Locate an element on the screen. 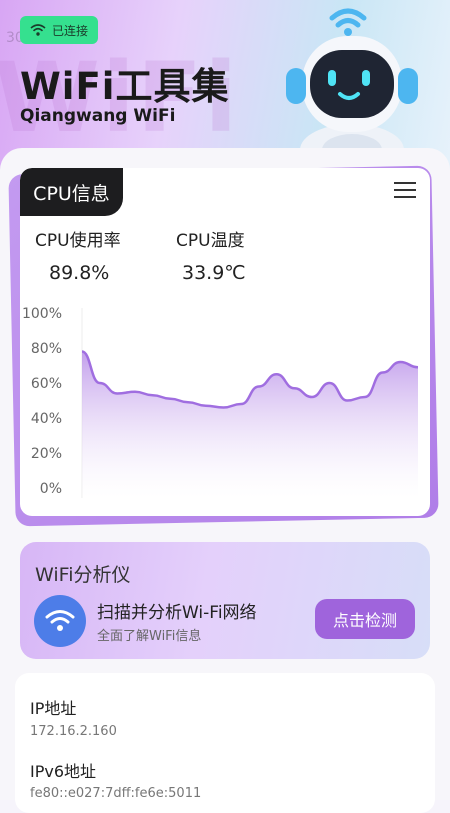  y-tick-label: 40% is located at coordinates (46, 419).